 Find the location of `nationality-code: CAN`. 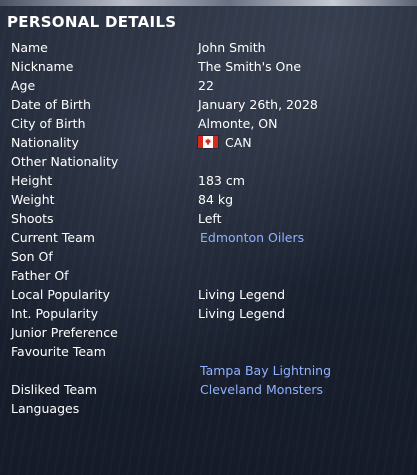

nationality-code: CAN is located at coordinates (238, 142).